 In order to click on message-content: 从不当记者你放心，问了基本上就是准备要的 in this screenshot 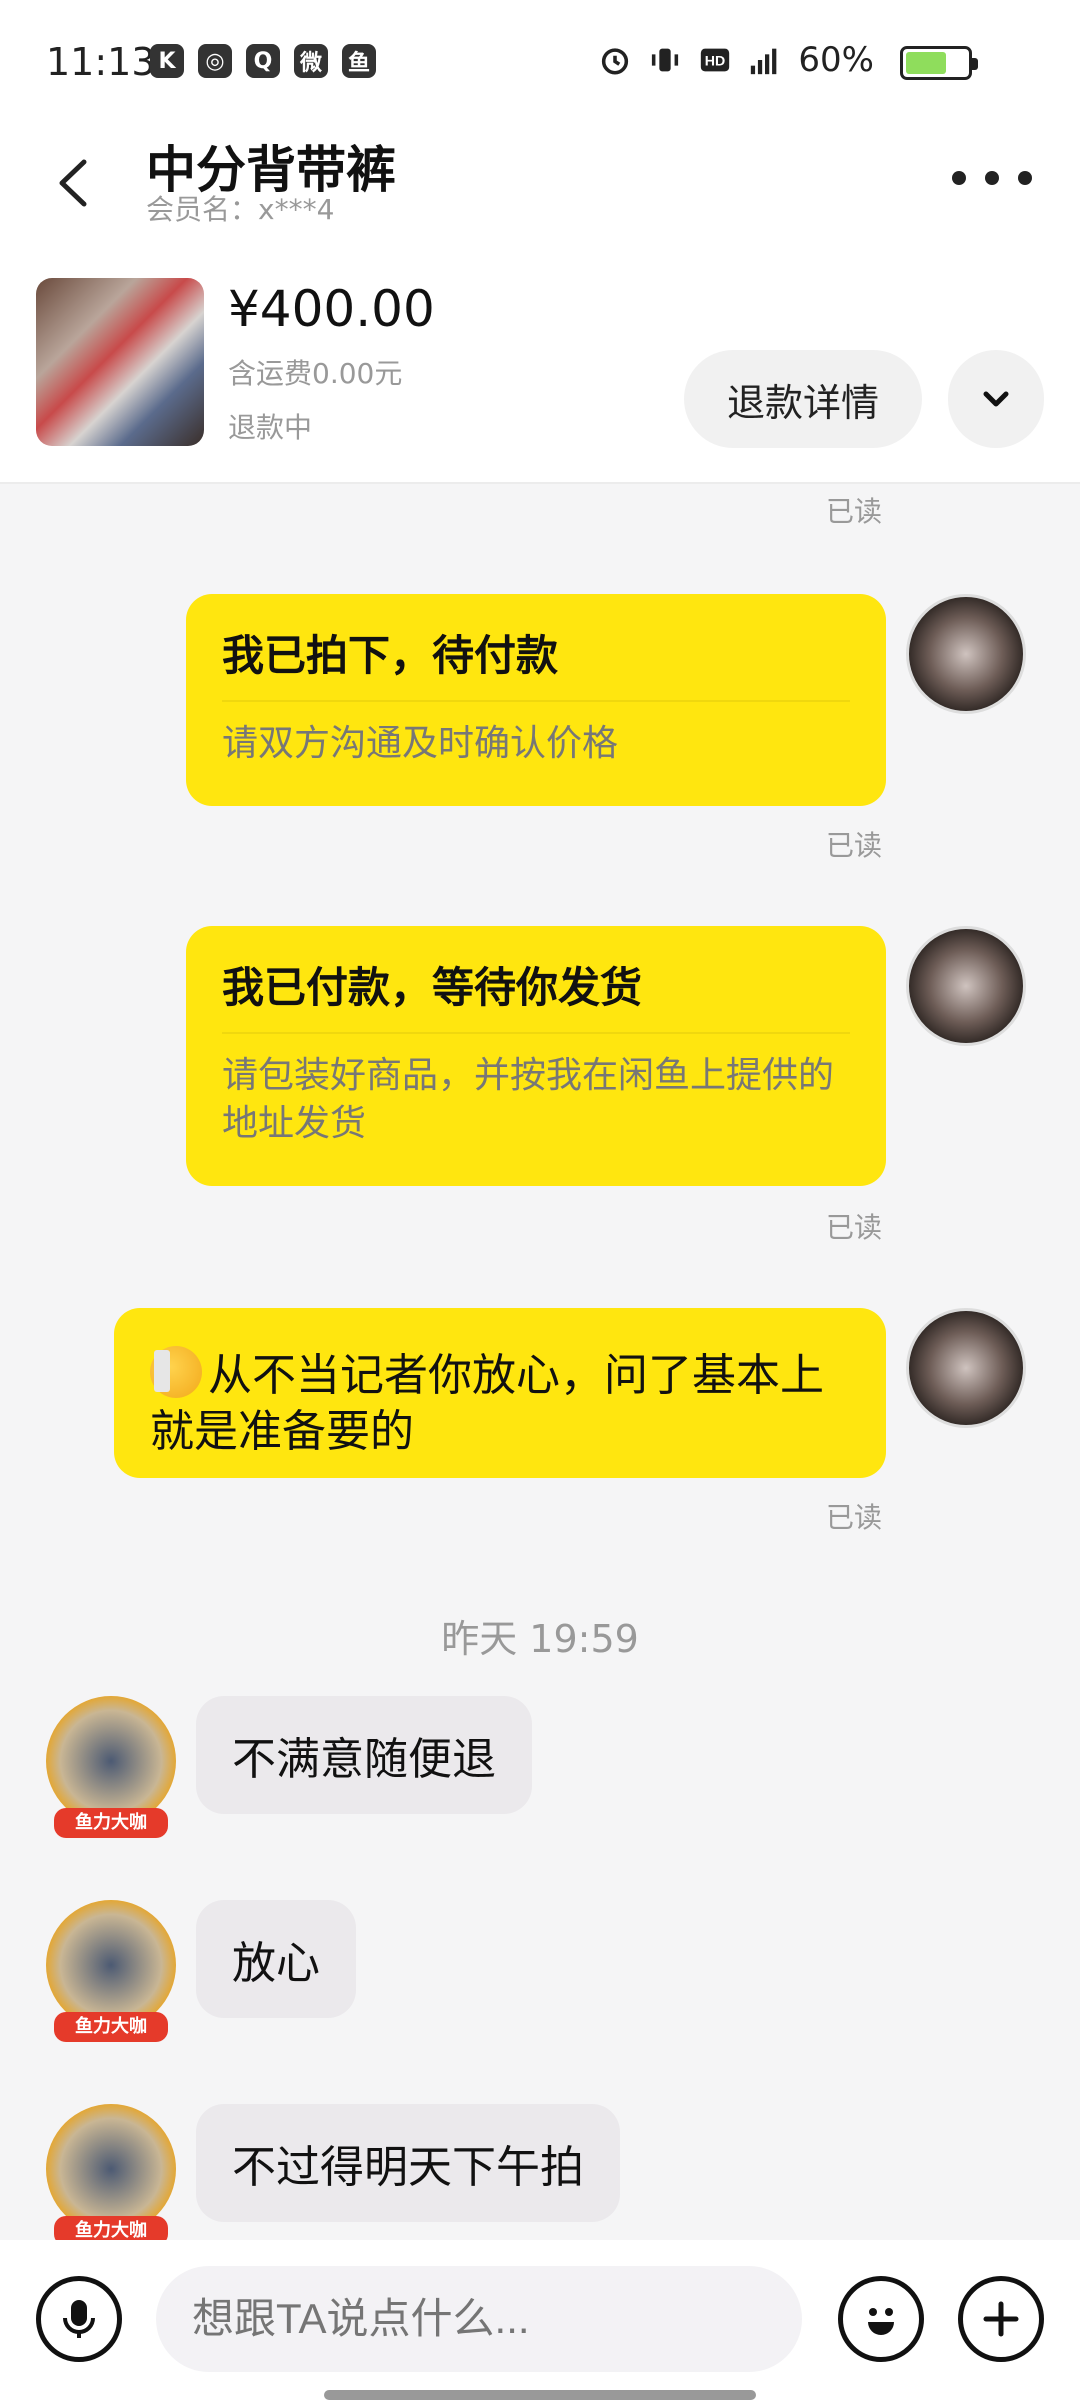, I will do `click(498, 1403)`.